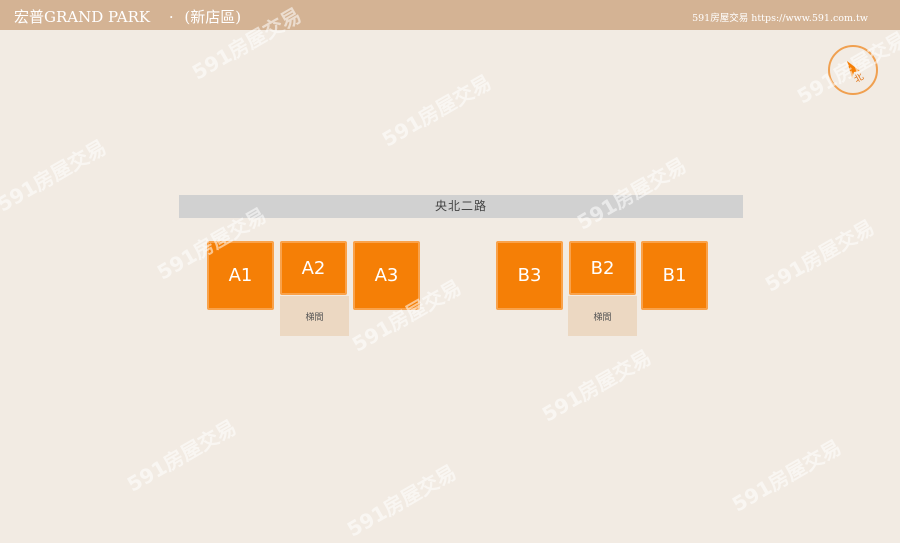  What do you see at coordinates (461, 206) in the screenshot?
I see `road-label: 央北二路` at bounding box center [461, 206].